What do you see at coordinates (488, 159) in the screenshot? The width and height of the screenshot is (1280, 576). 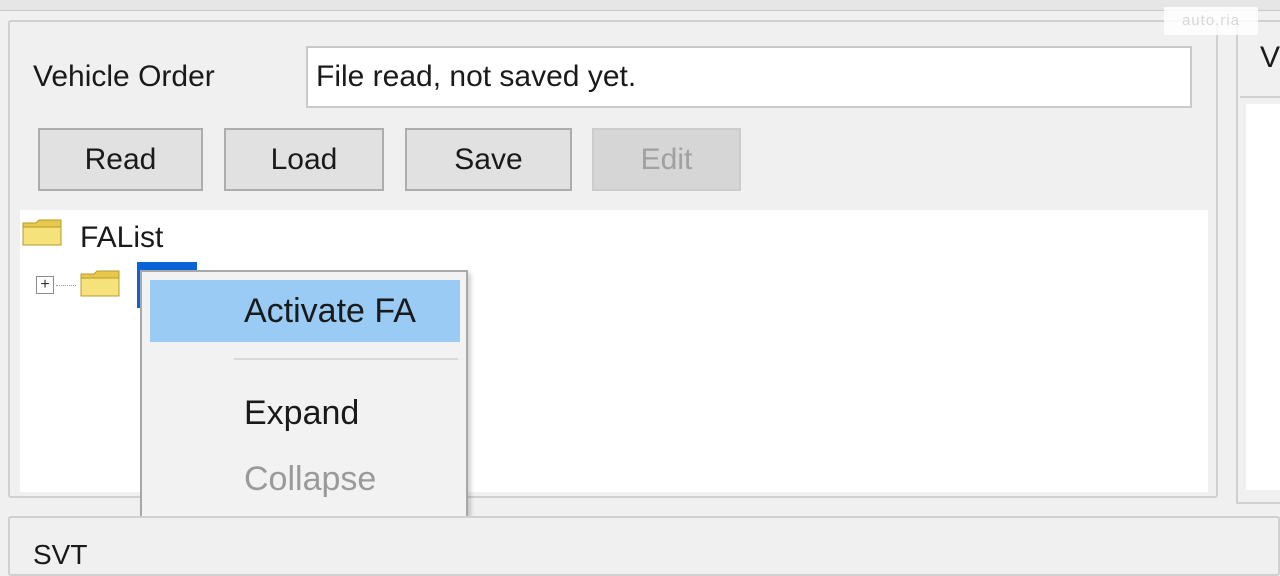 I see `save-button: Save` at bounding box center [488, 159].